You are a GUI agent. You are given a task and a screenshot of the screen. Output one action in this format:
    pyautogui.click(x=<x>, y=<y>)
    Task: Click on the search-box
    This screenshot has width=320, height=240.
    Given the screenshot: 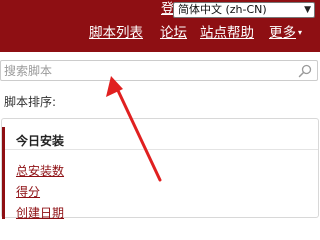 What is the action you would take?
    pyautogui.click(x=159, y=70)
    